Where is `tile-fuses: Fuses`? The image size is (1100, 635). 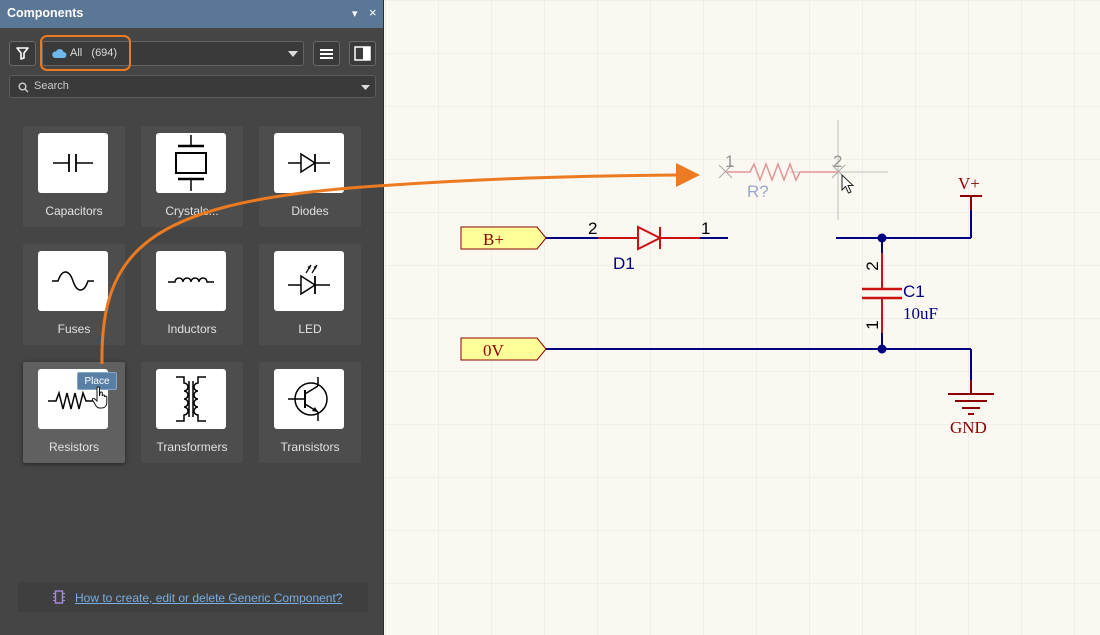 tile-fuses: Fuses is located at coordinates (74, 294).